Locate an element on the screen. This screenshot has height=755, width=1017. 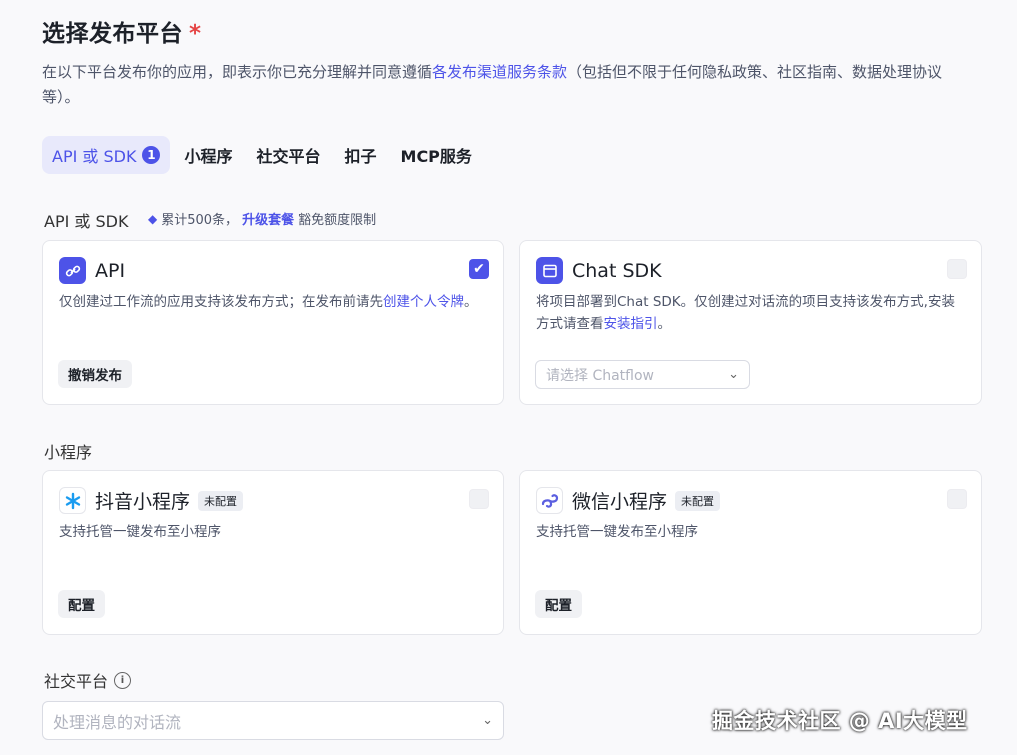
window-icon is located at coordinates (549, 270).